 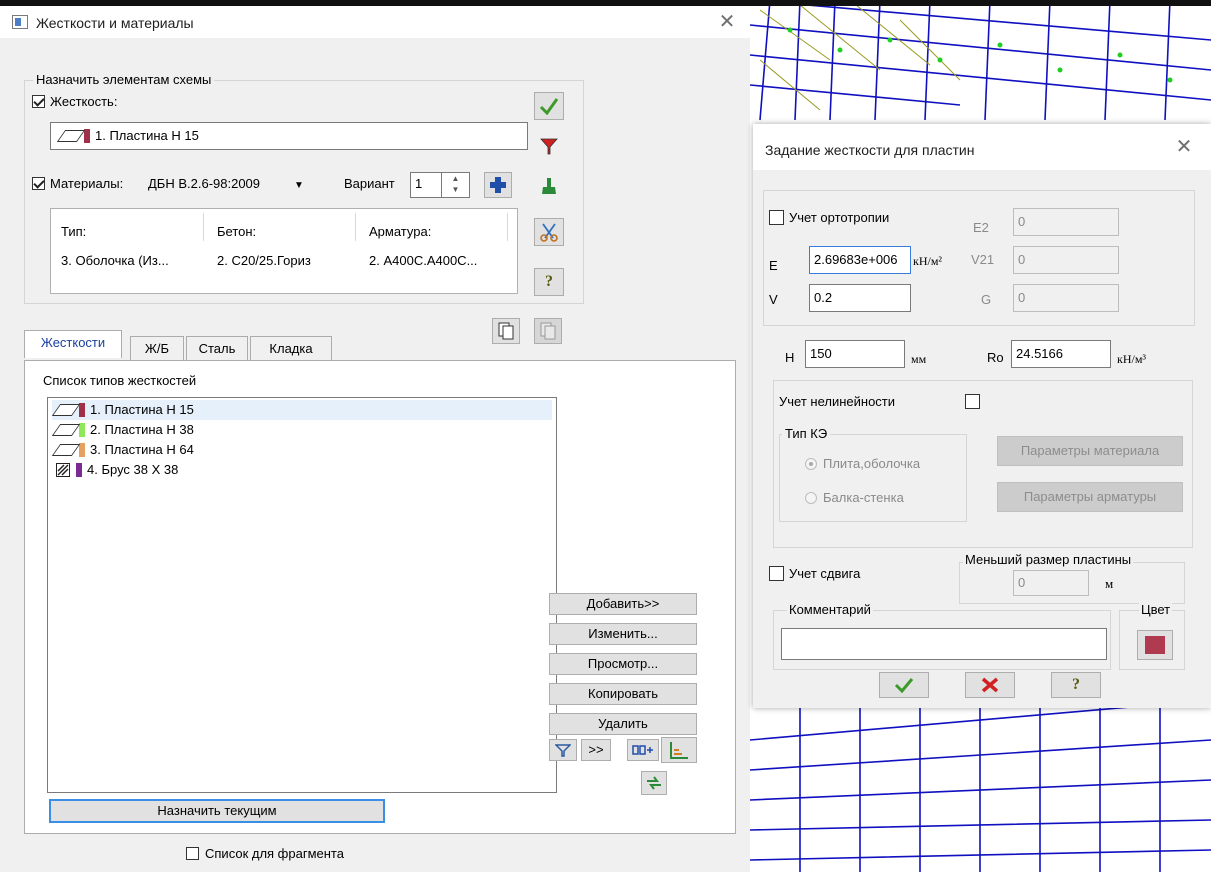 I want to click on fe-type-option-wall-beam: Балка-стенка, so click(x=863, y=497).